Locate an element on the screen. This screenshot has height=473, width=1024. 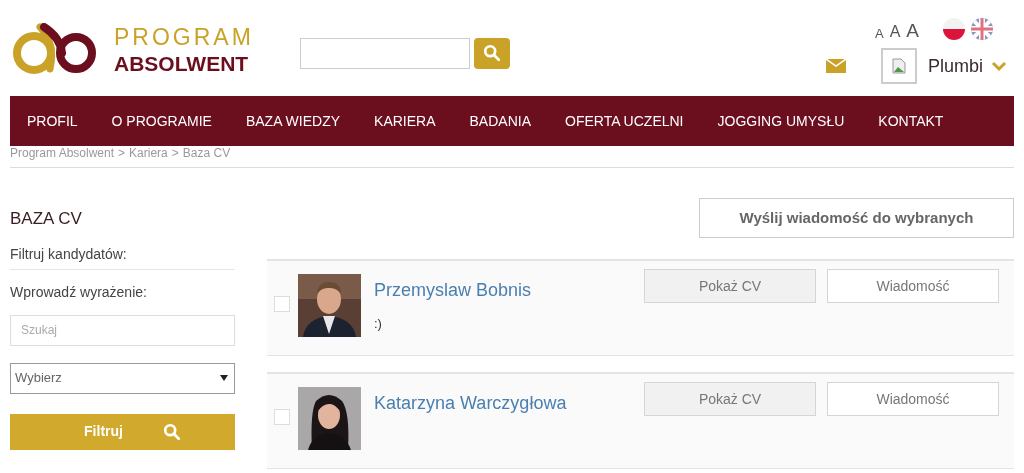
broken-image-icon is located at coordinates (898, 66).